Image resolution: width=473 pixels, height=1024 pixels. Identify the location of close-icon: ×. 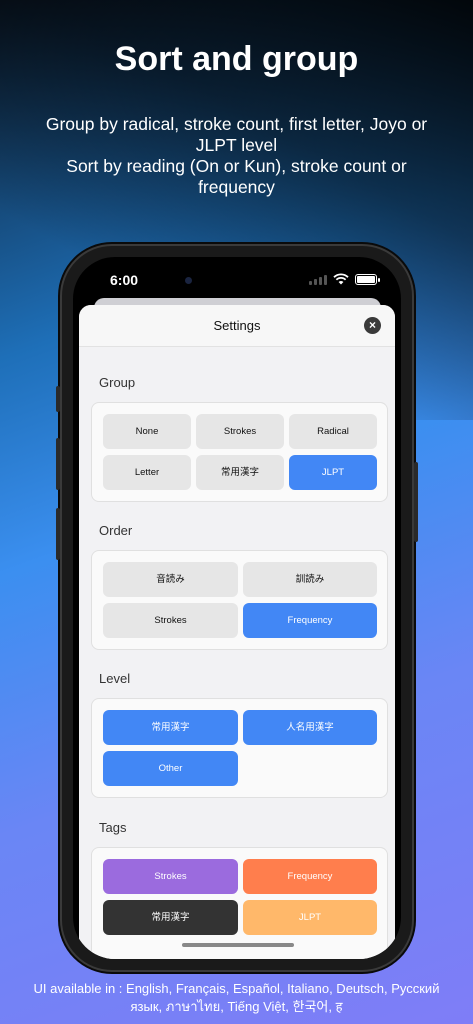
(372, 325).